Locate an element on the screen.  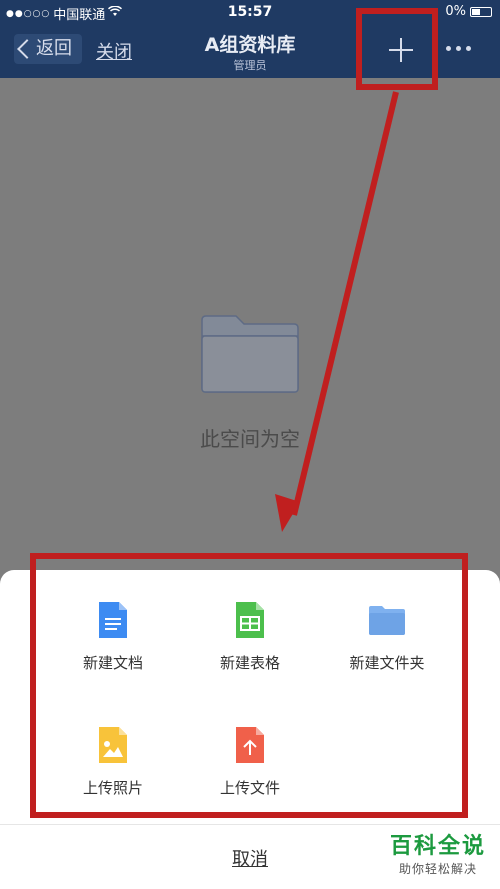
add-icon is located at coordinates (401, 50).